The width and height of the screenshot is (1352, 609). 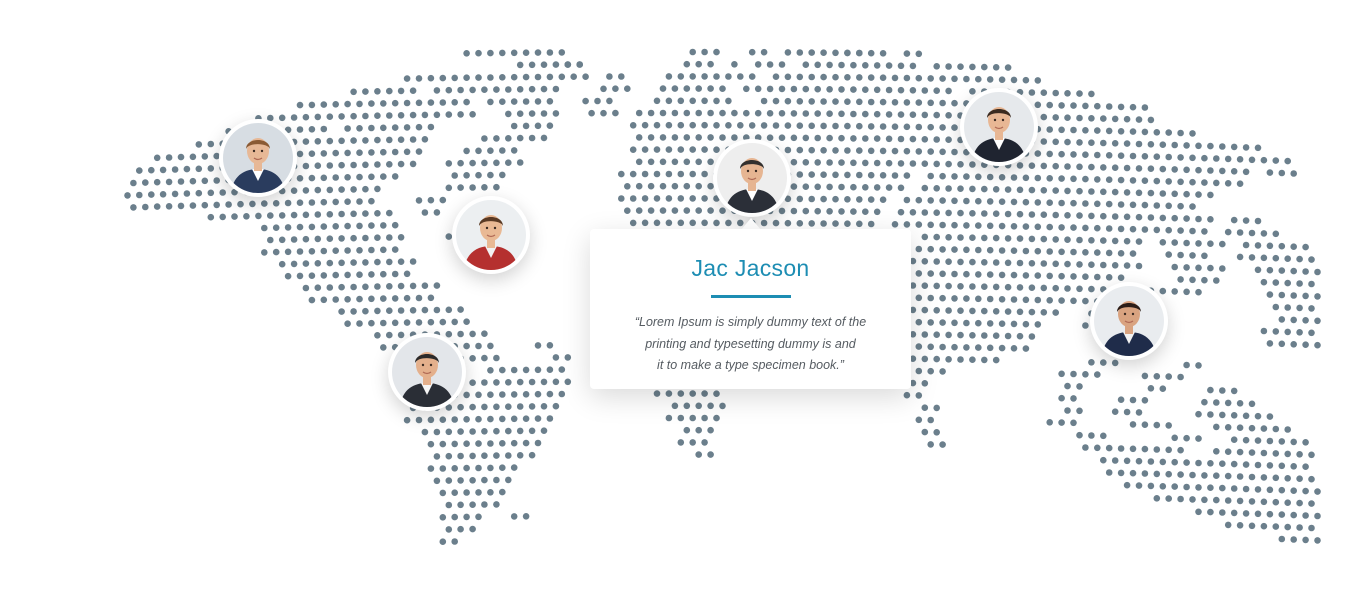 What do you see at coordinates (750, 322) in the screenshot?
I see `quote-line: “Lorem Ipsum is simply dummy text of the` at bounding box center [750, 322].